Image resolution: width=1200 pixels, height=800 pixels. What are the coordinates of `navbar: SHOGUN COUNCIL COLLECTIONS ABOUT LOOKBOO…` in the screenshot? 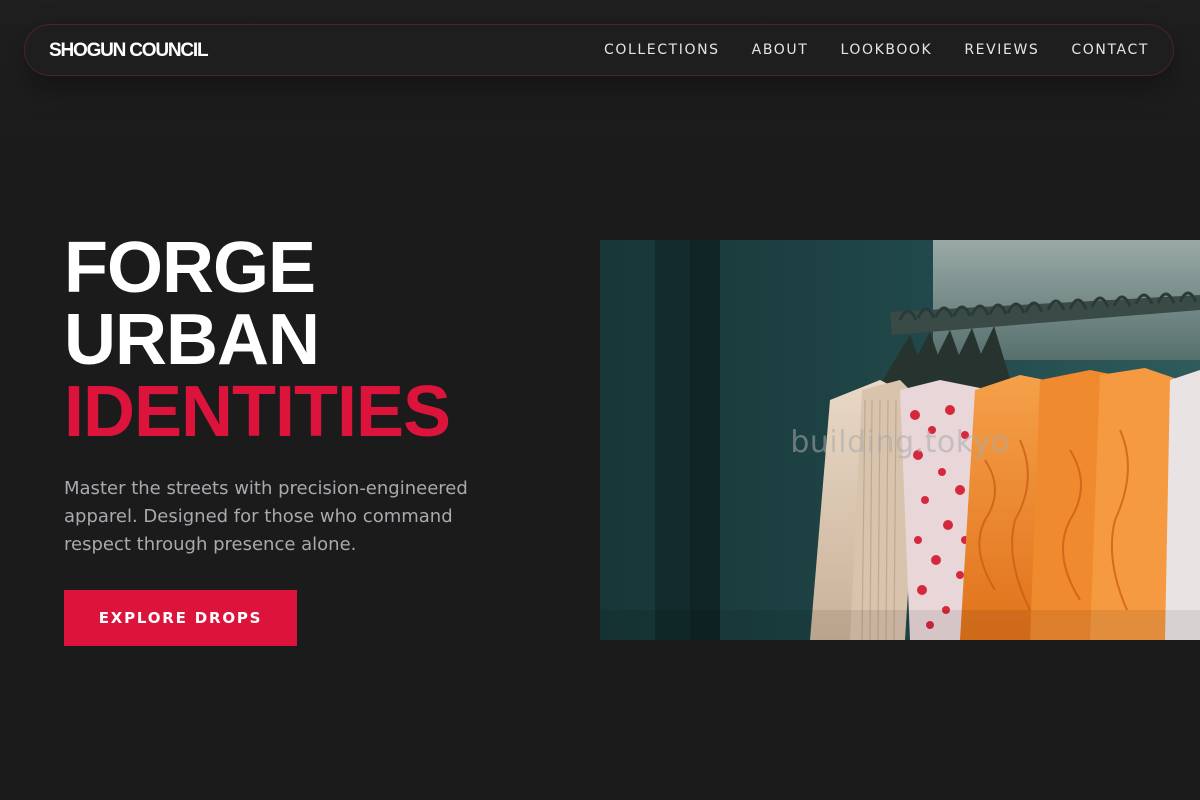 It's located at (599, 50).